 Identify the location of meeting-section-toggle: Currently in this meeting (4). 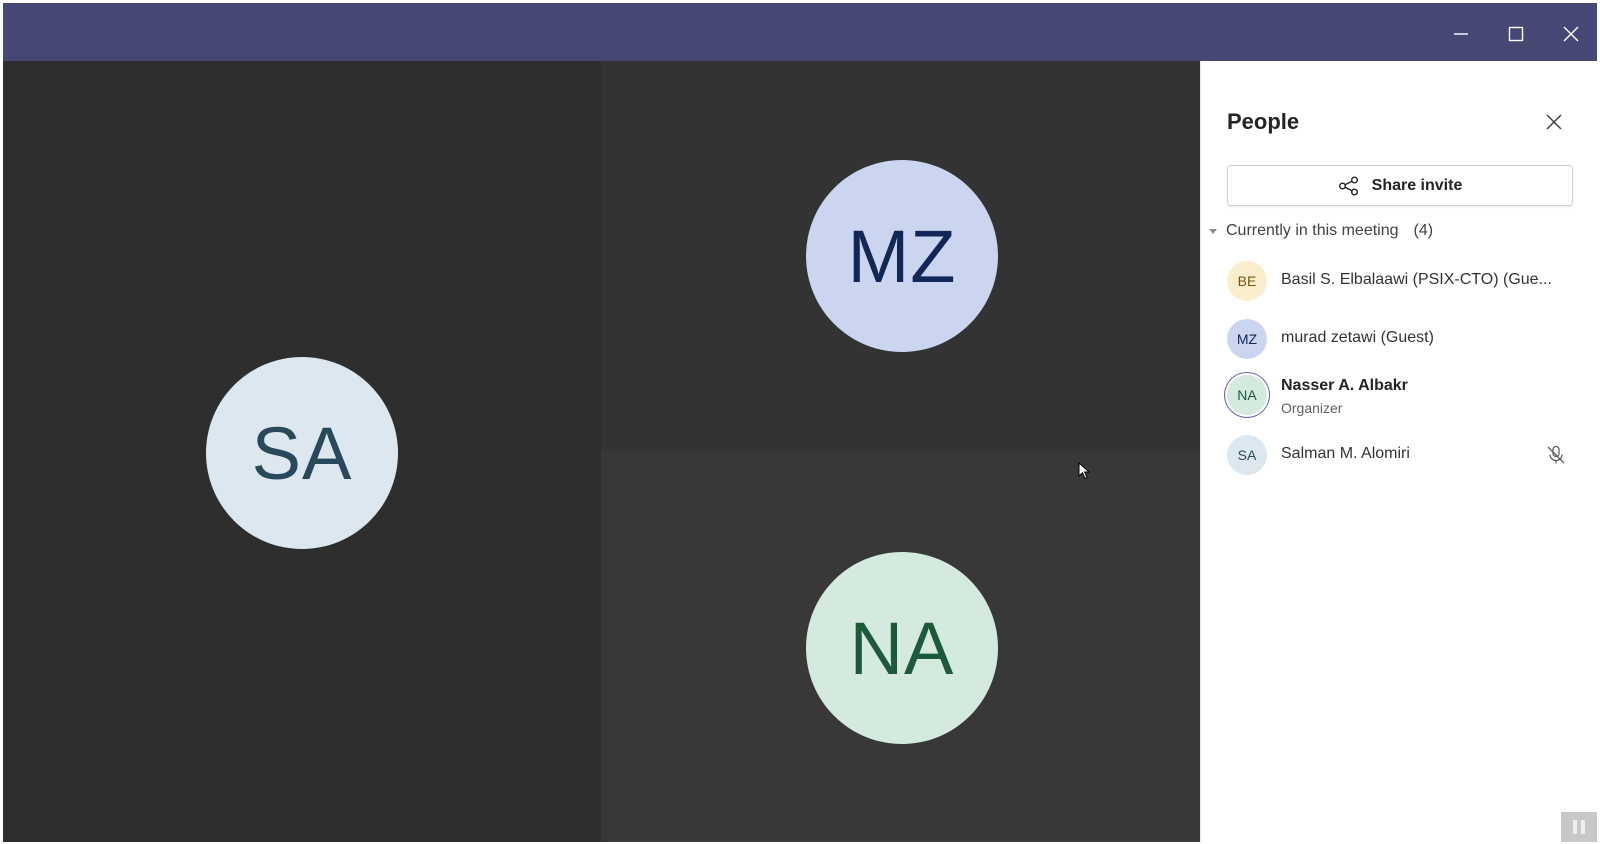
(1321, 231).